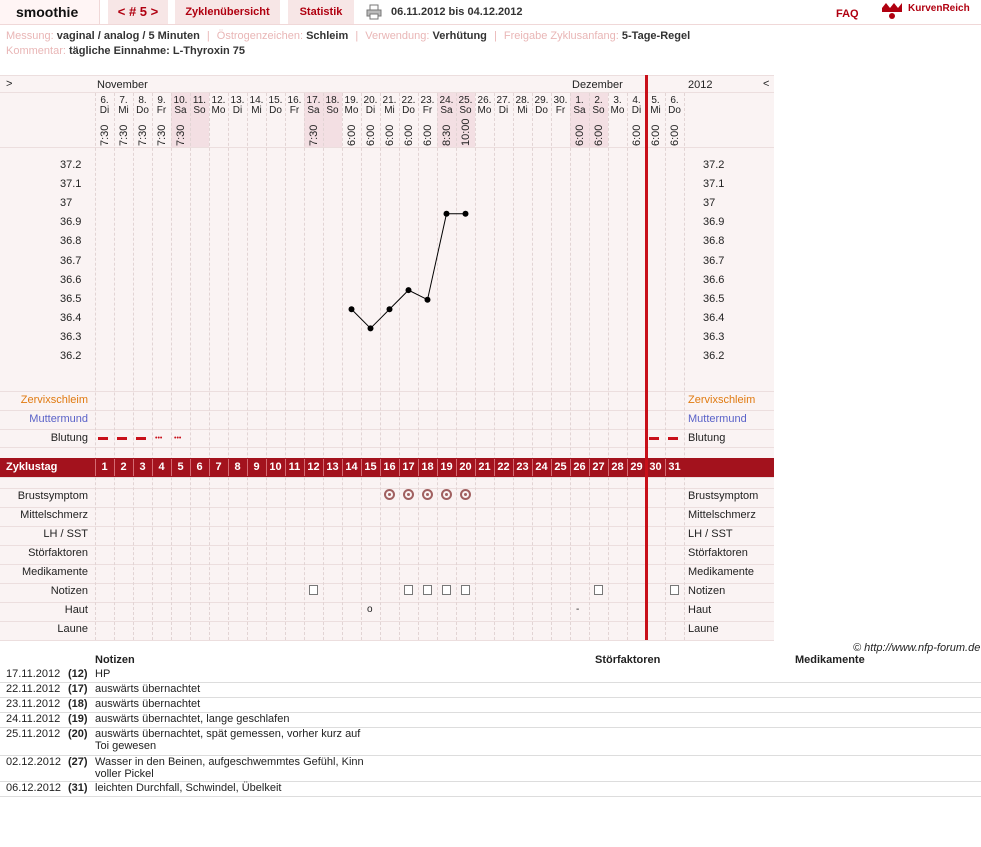 The image size is (981, 847). Describe the element at coordinates (128, 36) in the screenshot. I see `messung-value: vaginal / analog / 5 Minuten` at that location.